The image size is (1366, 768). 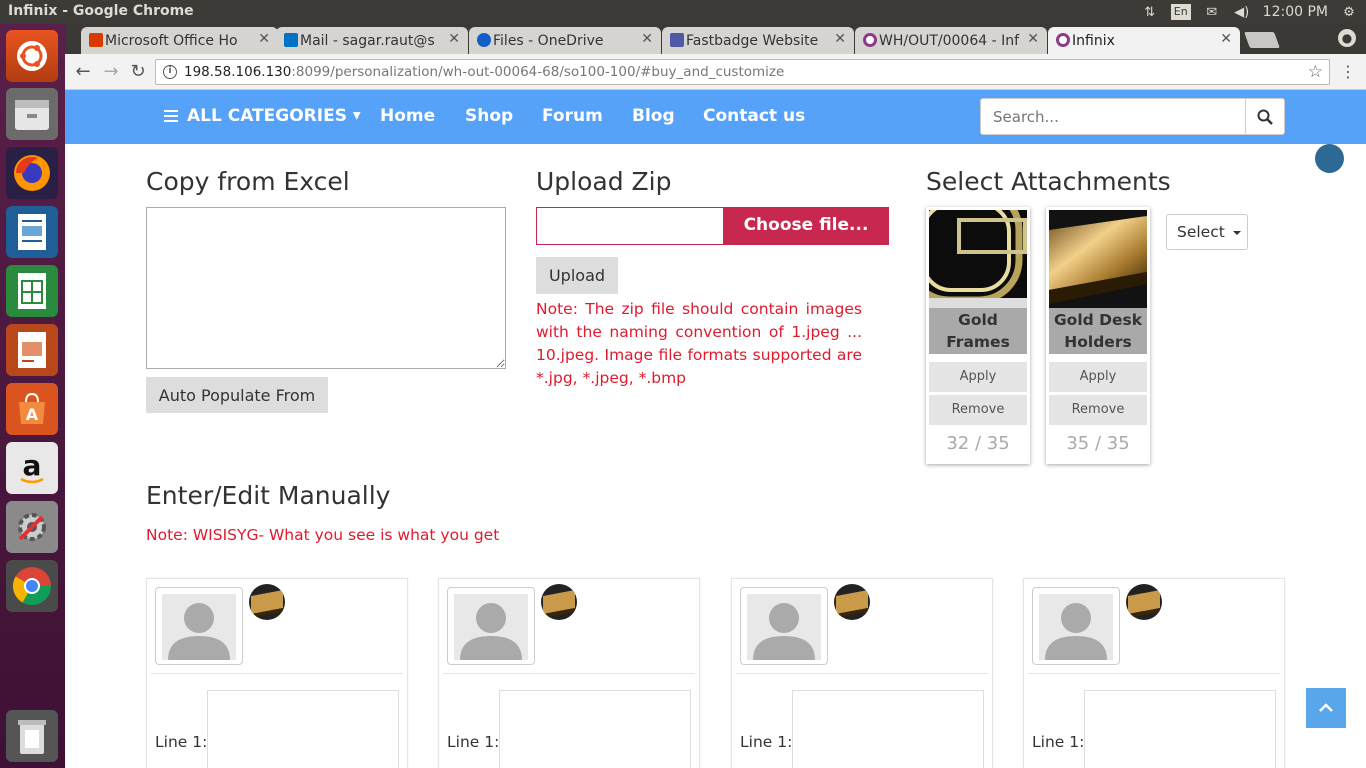 What do you see at coordinates (372, 40) in the screenshot?
I see `tab-mail: Mail - sagar.raut@s ✕` at bounding box center [372, 40].